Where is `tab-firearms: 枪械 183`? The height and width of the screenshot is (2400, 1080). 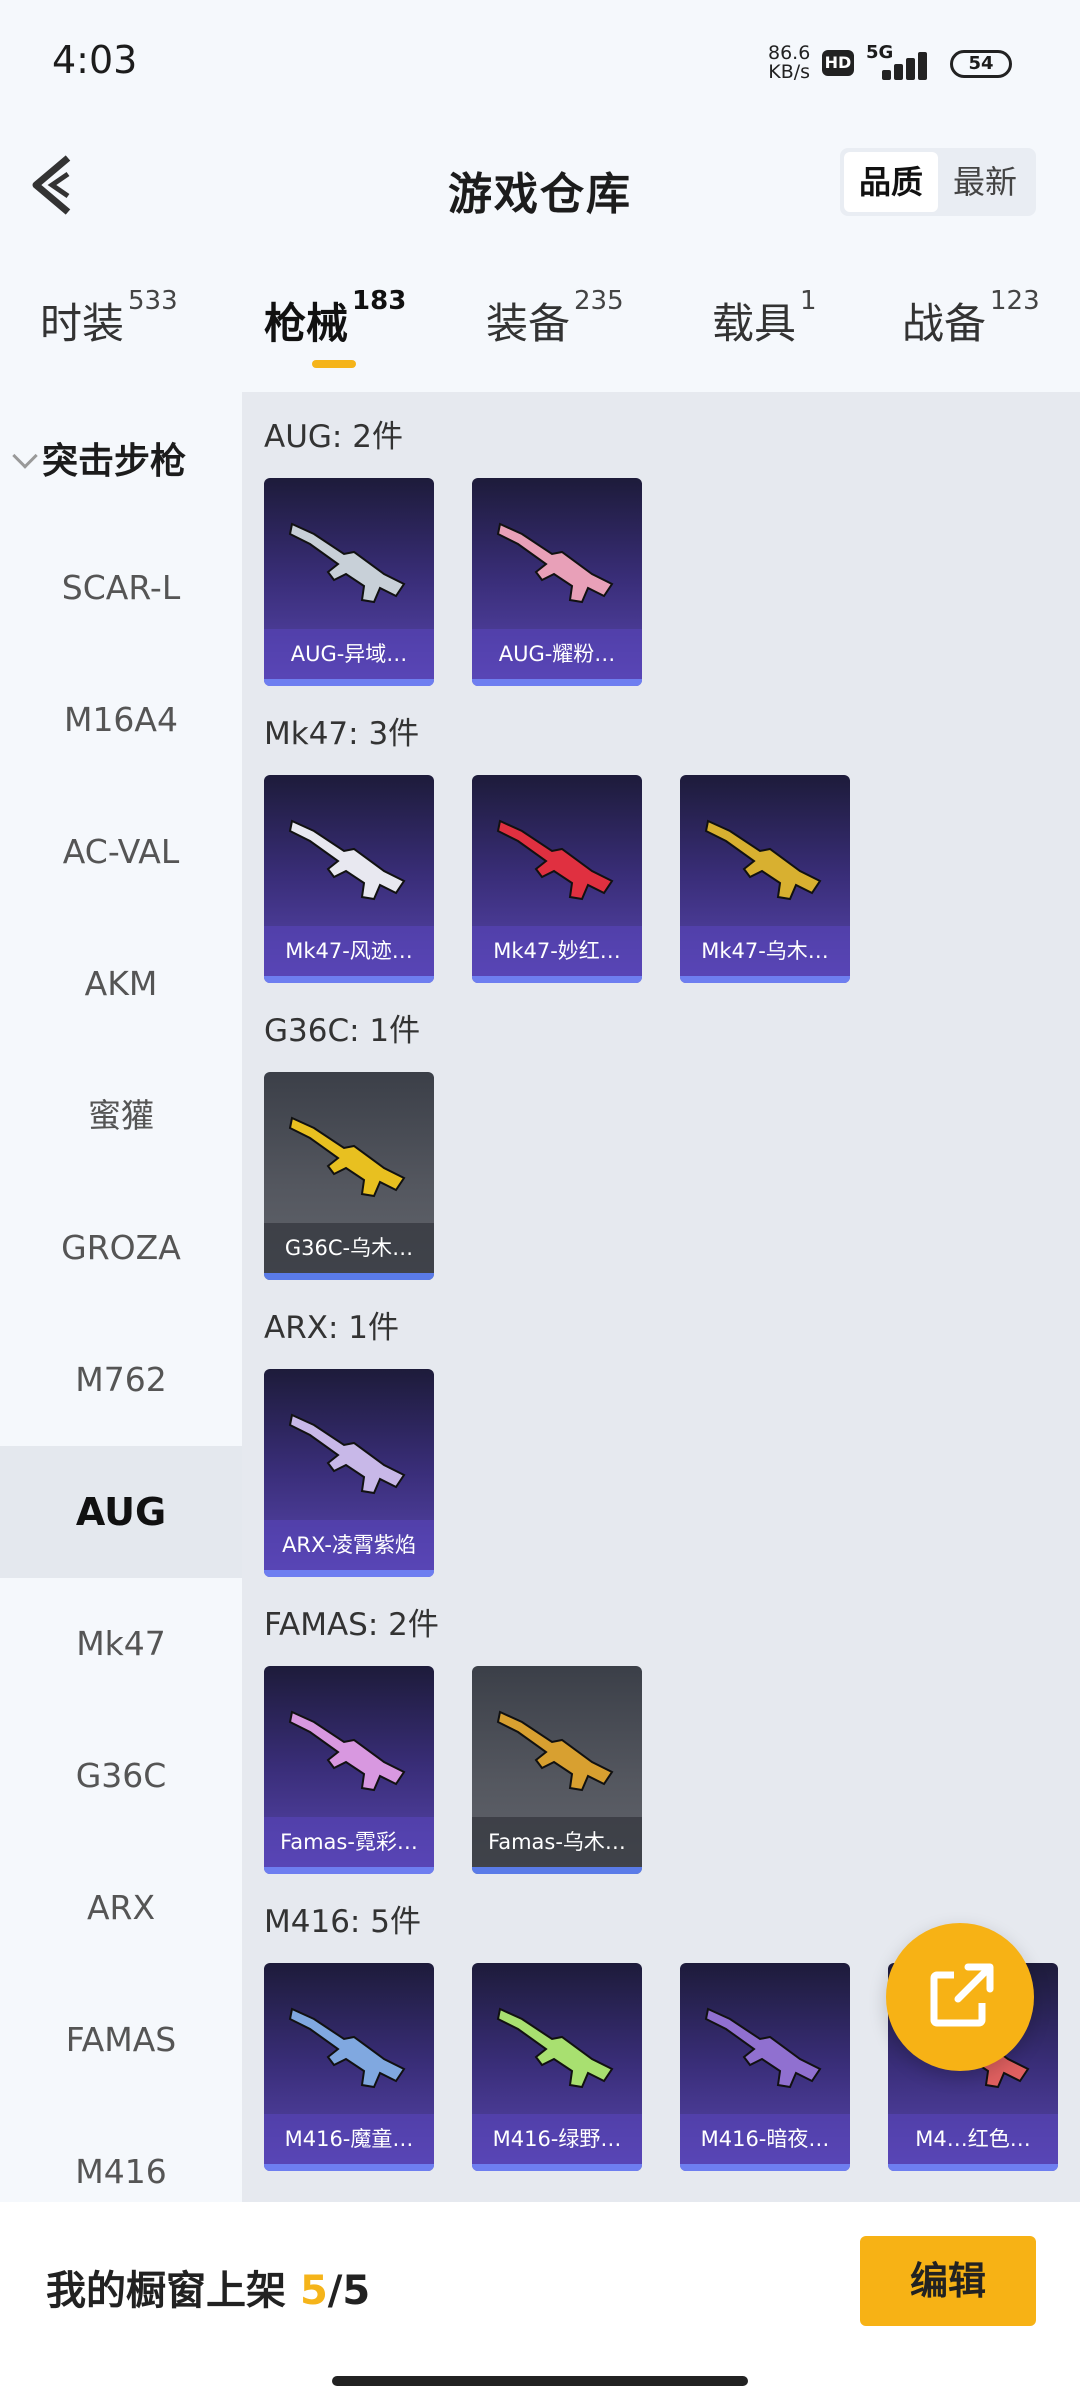
tab-firearms: 枪械 183 is located at coordinates (335, 318).